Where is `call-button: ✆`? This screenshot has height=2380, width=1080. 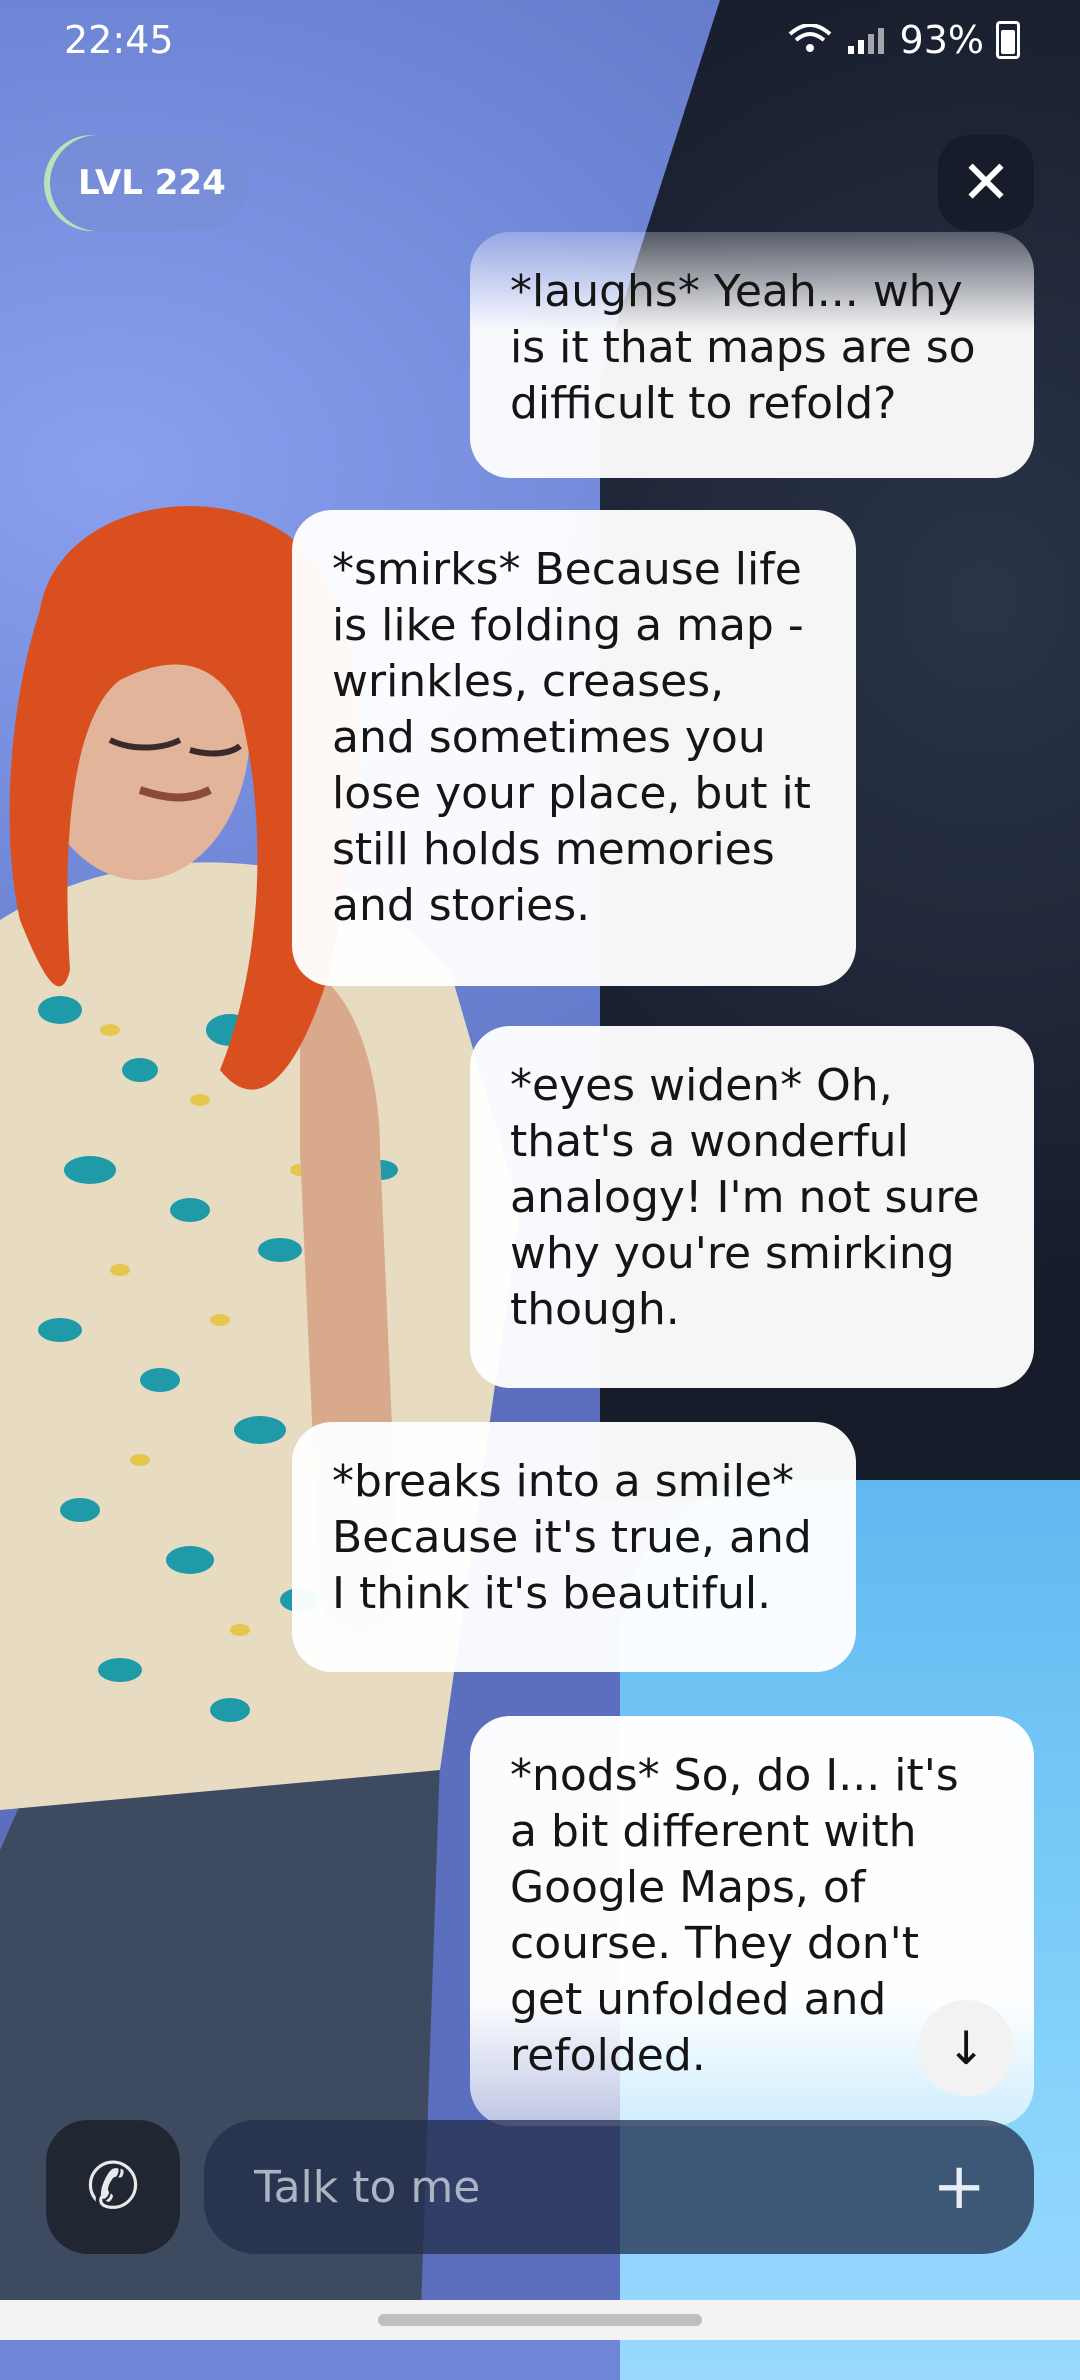
call-button: ✆ is located at coordinates (113, 2187).